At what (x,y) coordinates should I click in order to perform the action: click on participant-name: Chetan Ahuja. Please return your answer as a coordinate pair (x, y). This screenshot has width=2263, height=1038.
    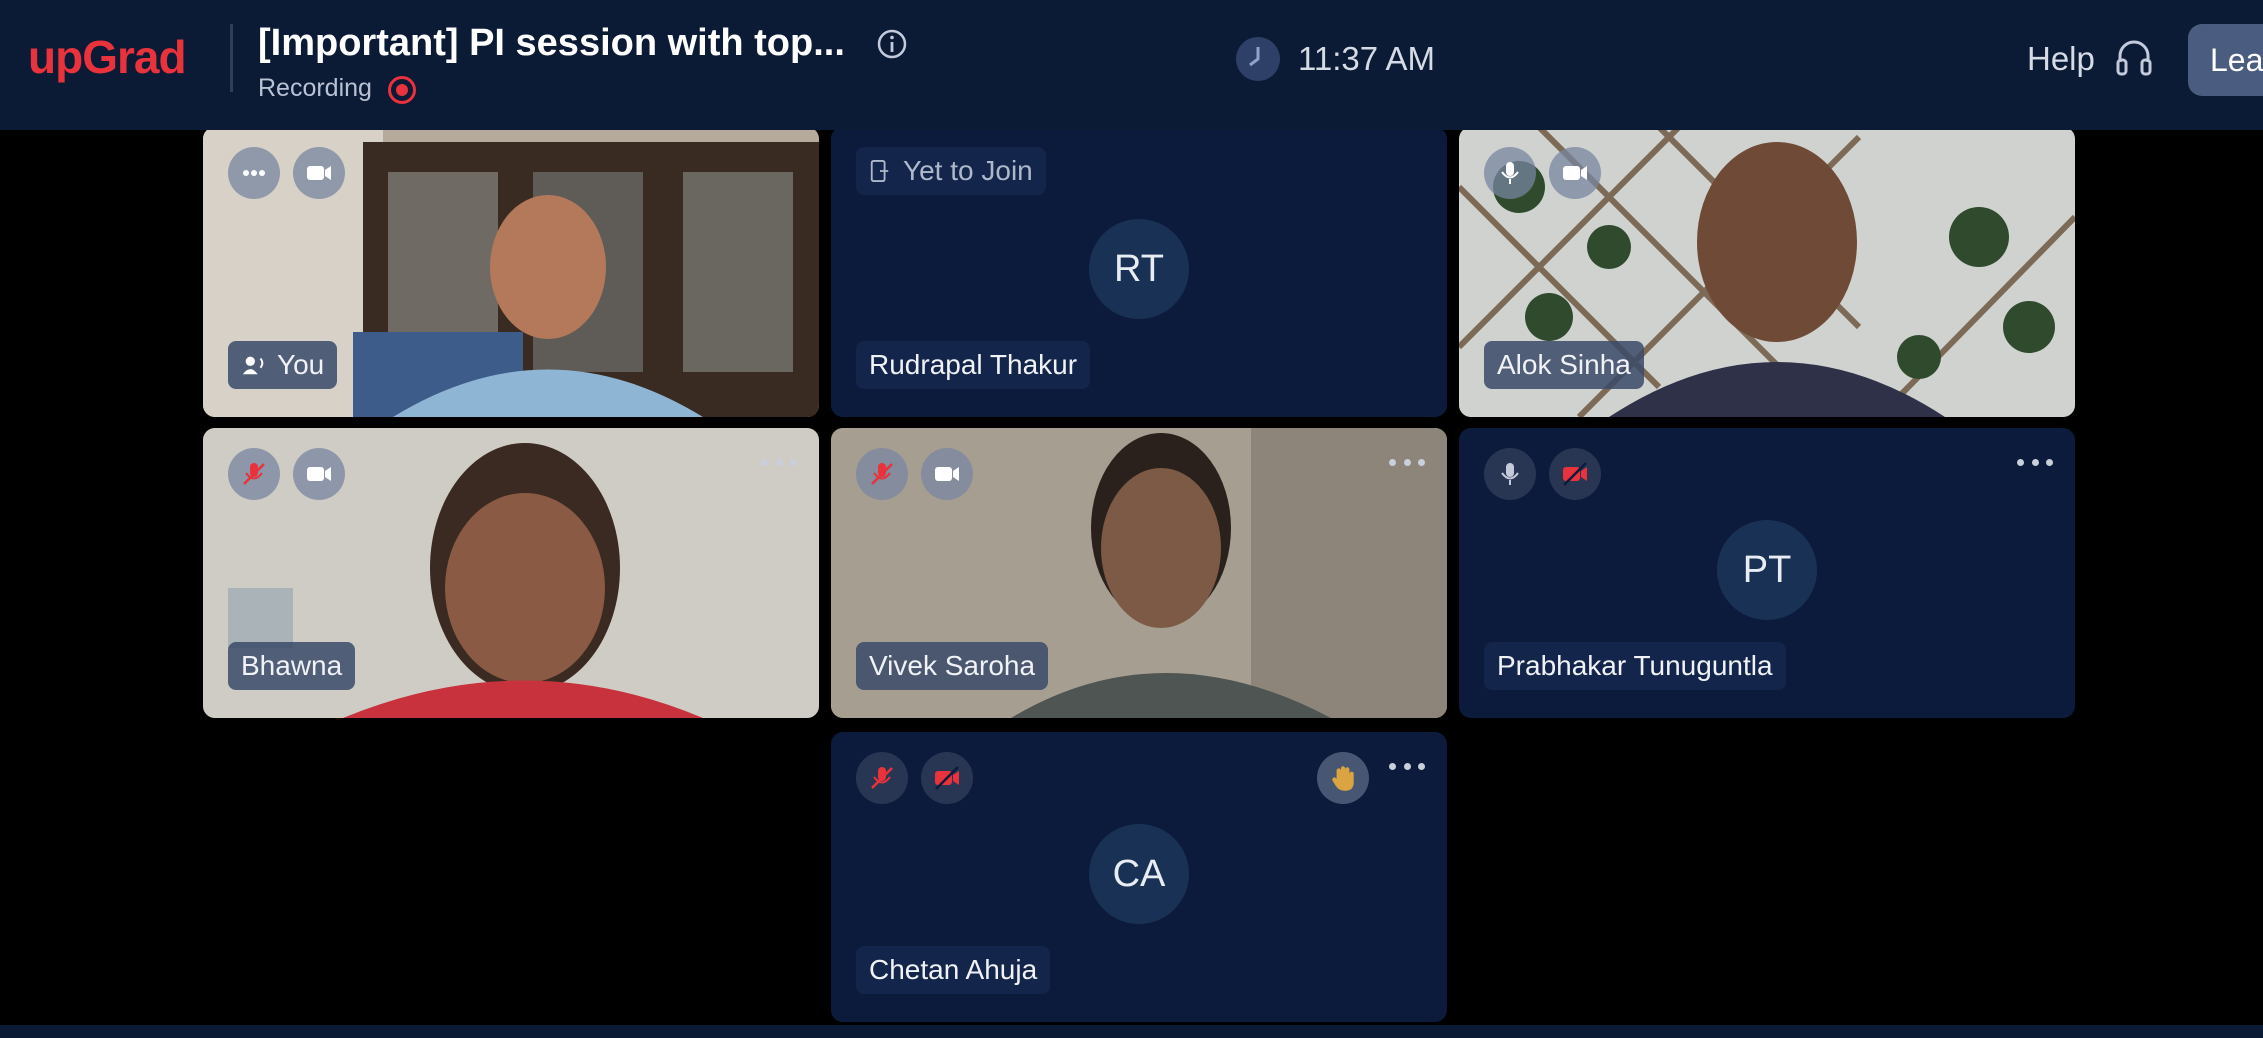
    Looking at the image, I should click on (953, 970).